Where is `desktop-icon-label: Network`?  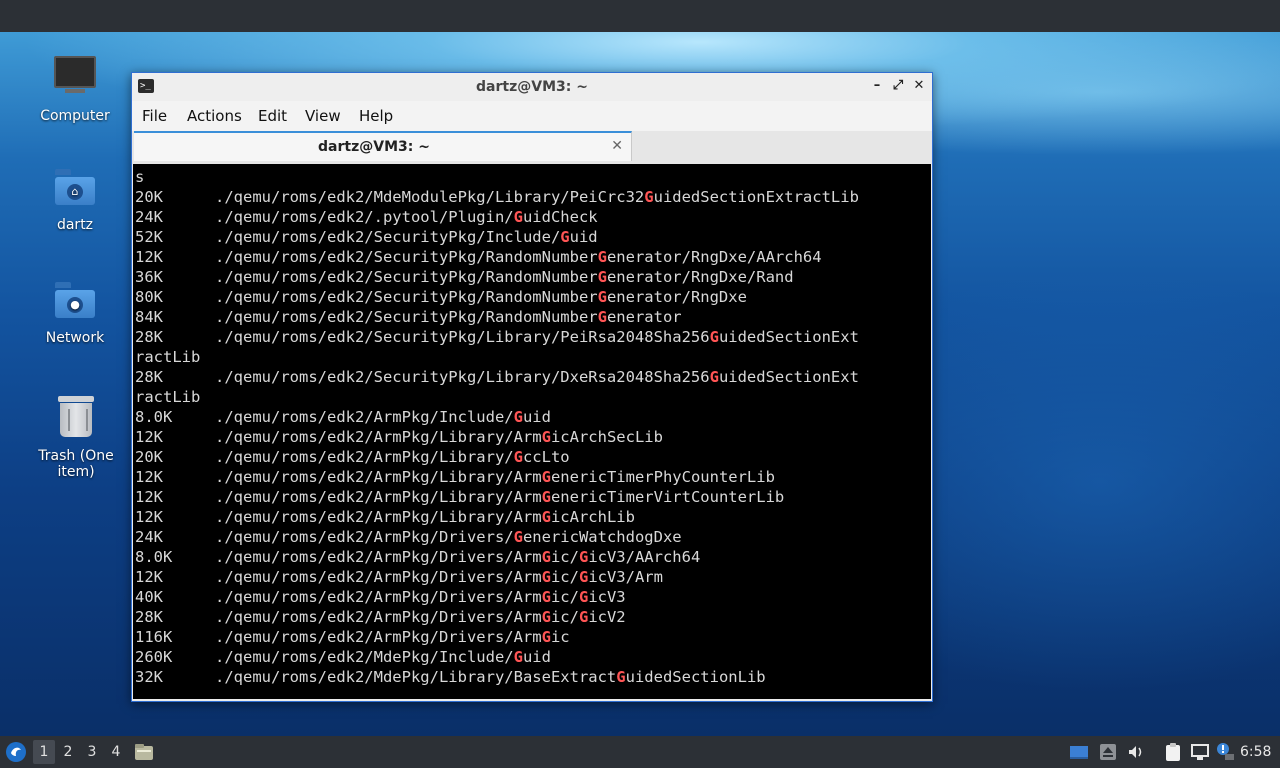 desktop-icon-label: Network is located at coordinates (75, 338).